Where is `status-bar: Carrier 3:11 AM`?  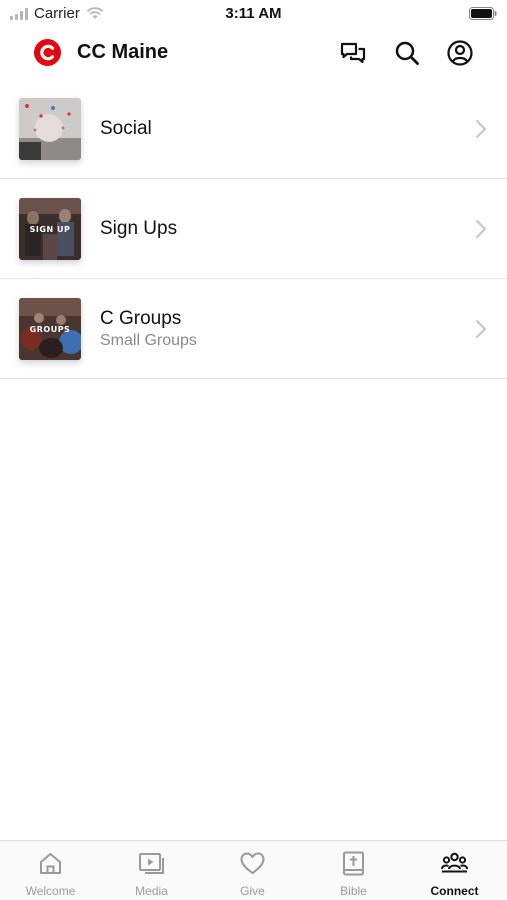
status-bar: Carrier 3:11 AM is located at coordinates (253, 15).